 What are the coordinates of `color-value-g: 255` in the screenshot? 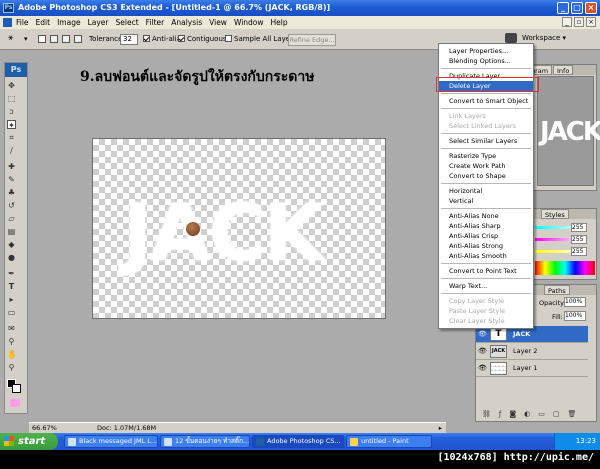 It's located at (579, 239).